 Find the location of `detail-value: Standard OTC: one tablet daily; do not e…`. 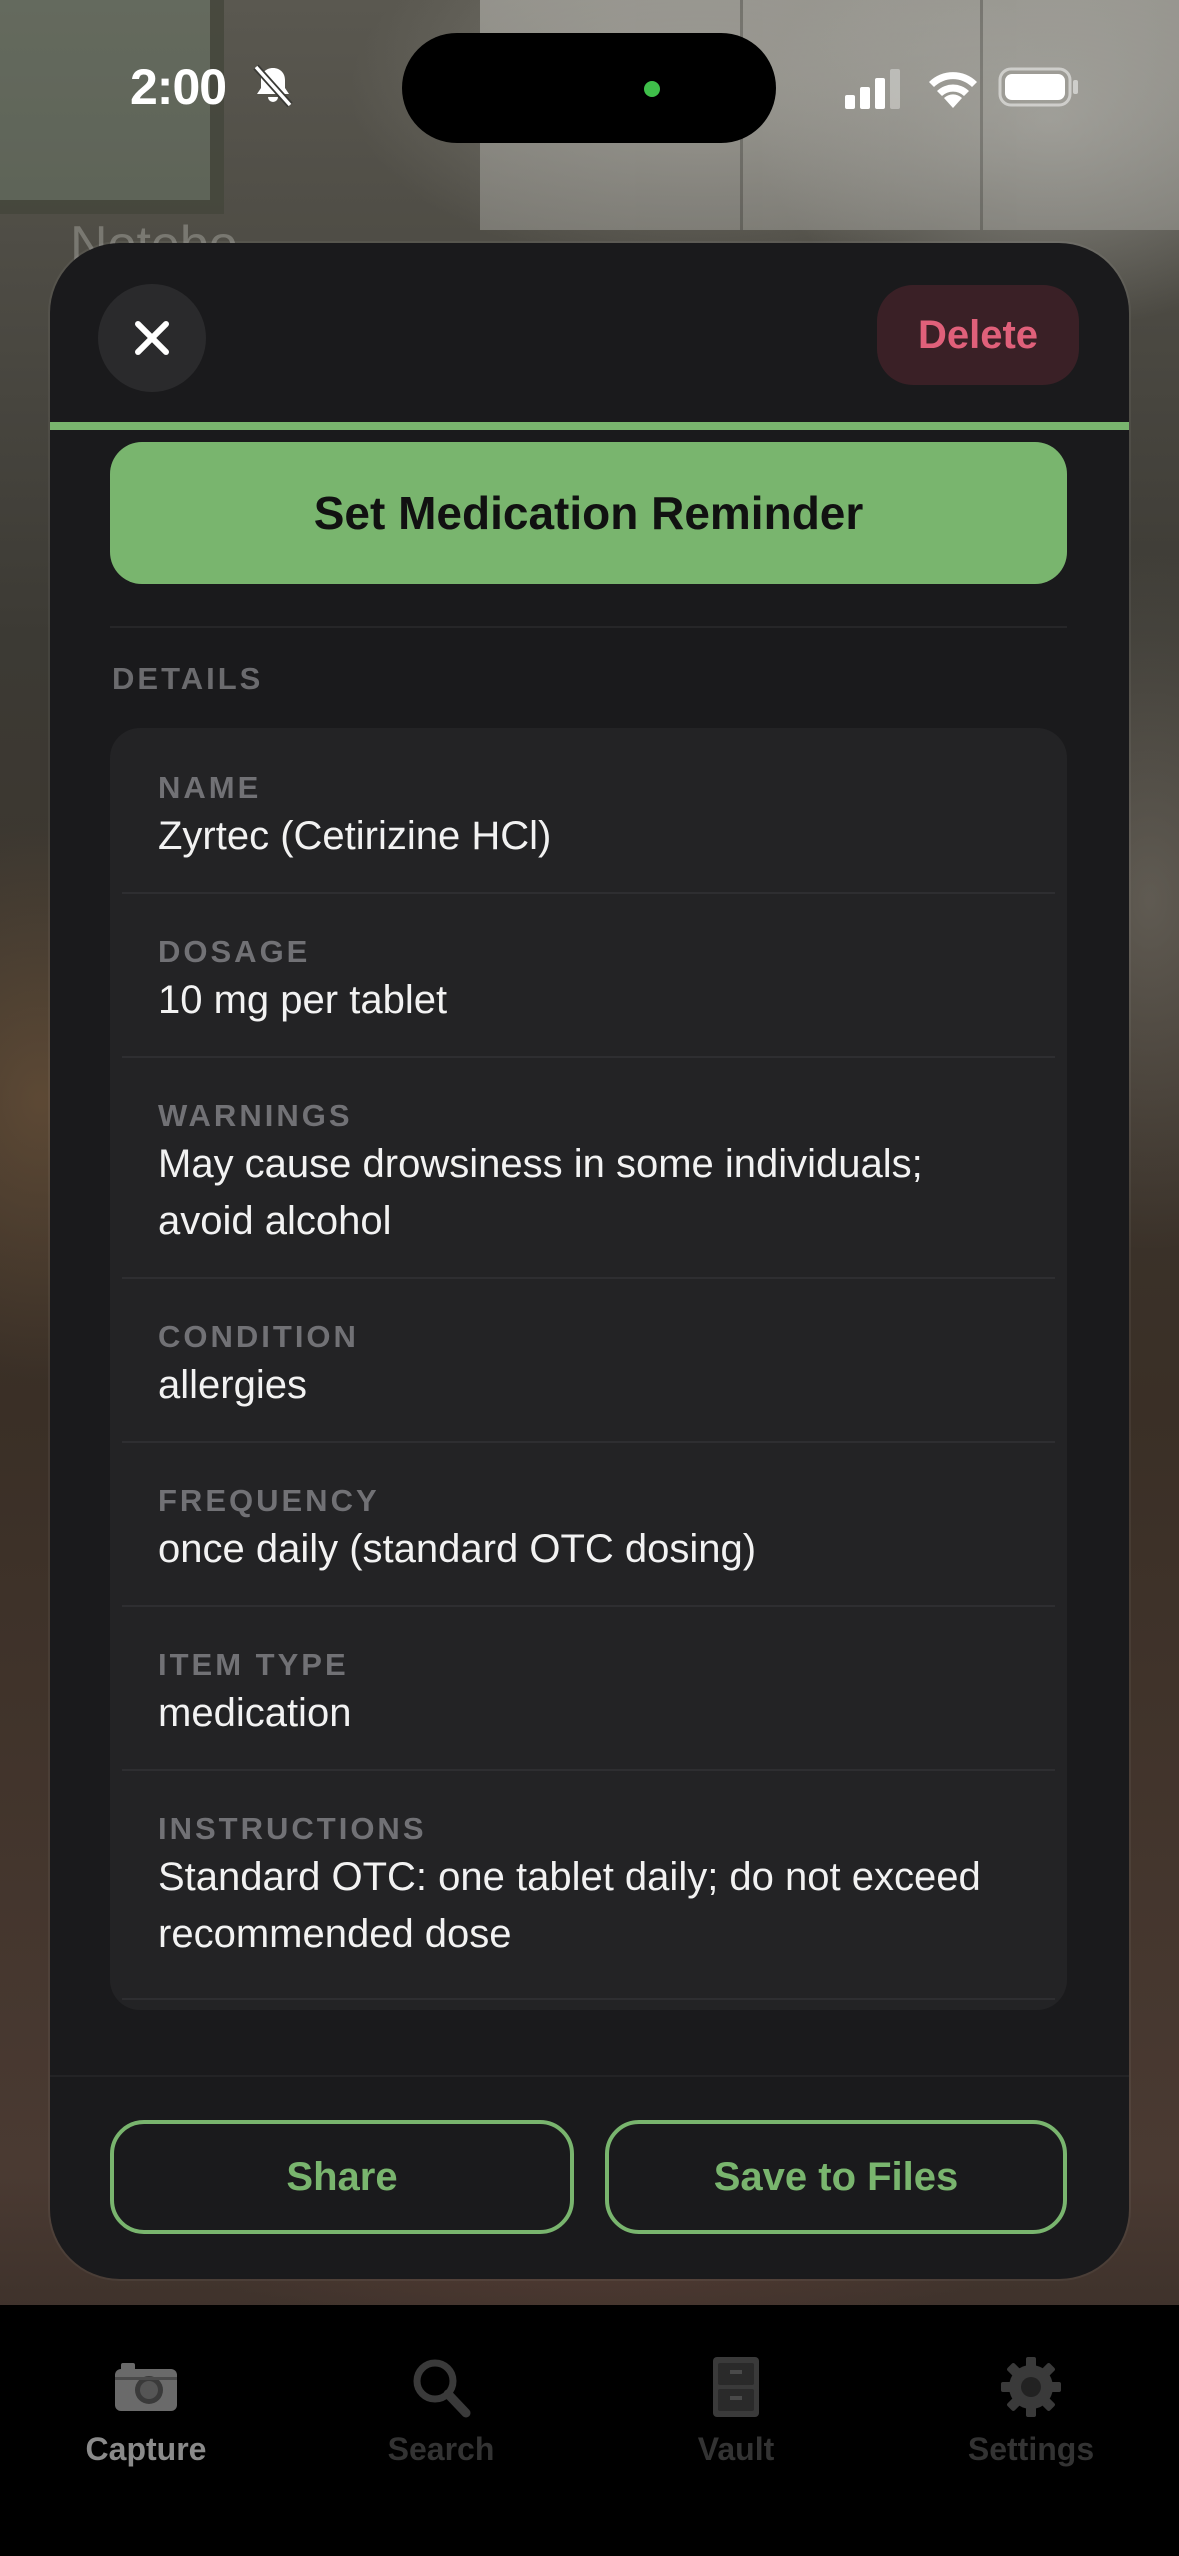

detail-value: Standard OTC: one tablet daily; do not e… is located at coordinates (569, 1905).